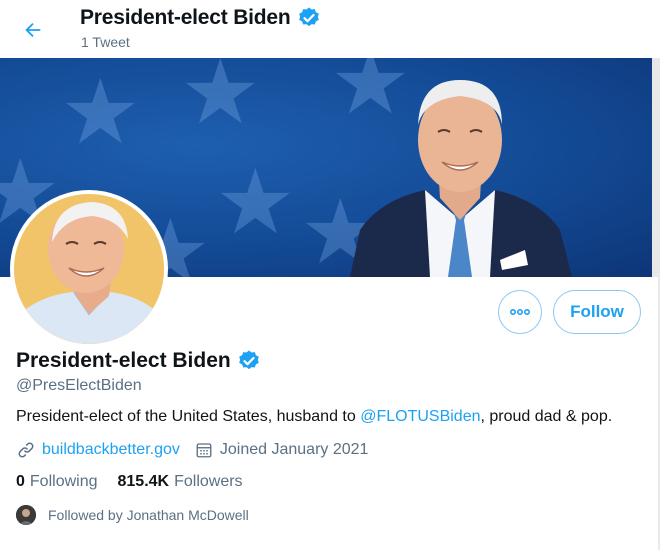 The width and height of the screenshot is (660, 550). I want to click on calendar-icon, so click(204, 450).